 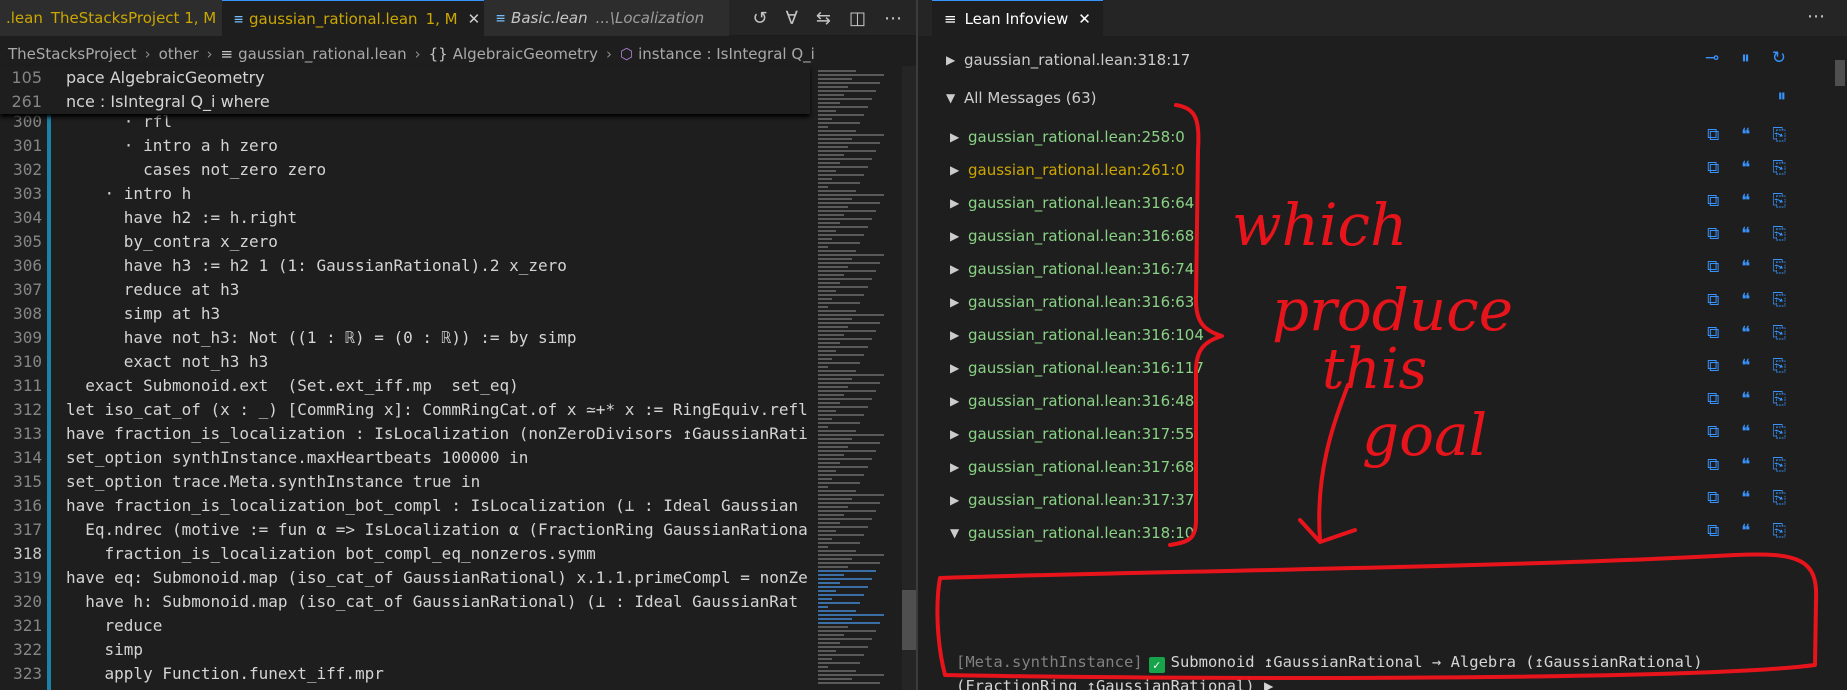 What do you see at coordinates (405, 194) in the screenshot?
I see `code-line: 303 · intro h` at bounding box center [405, 194].